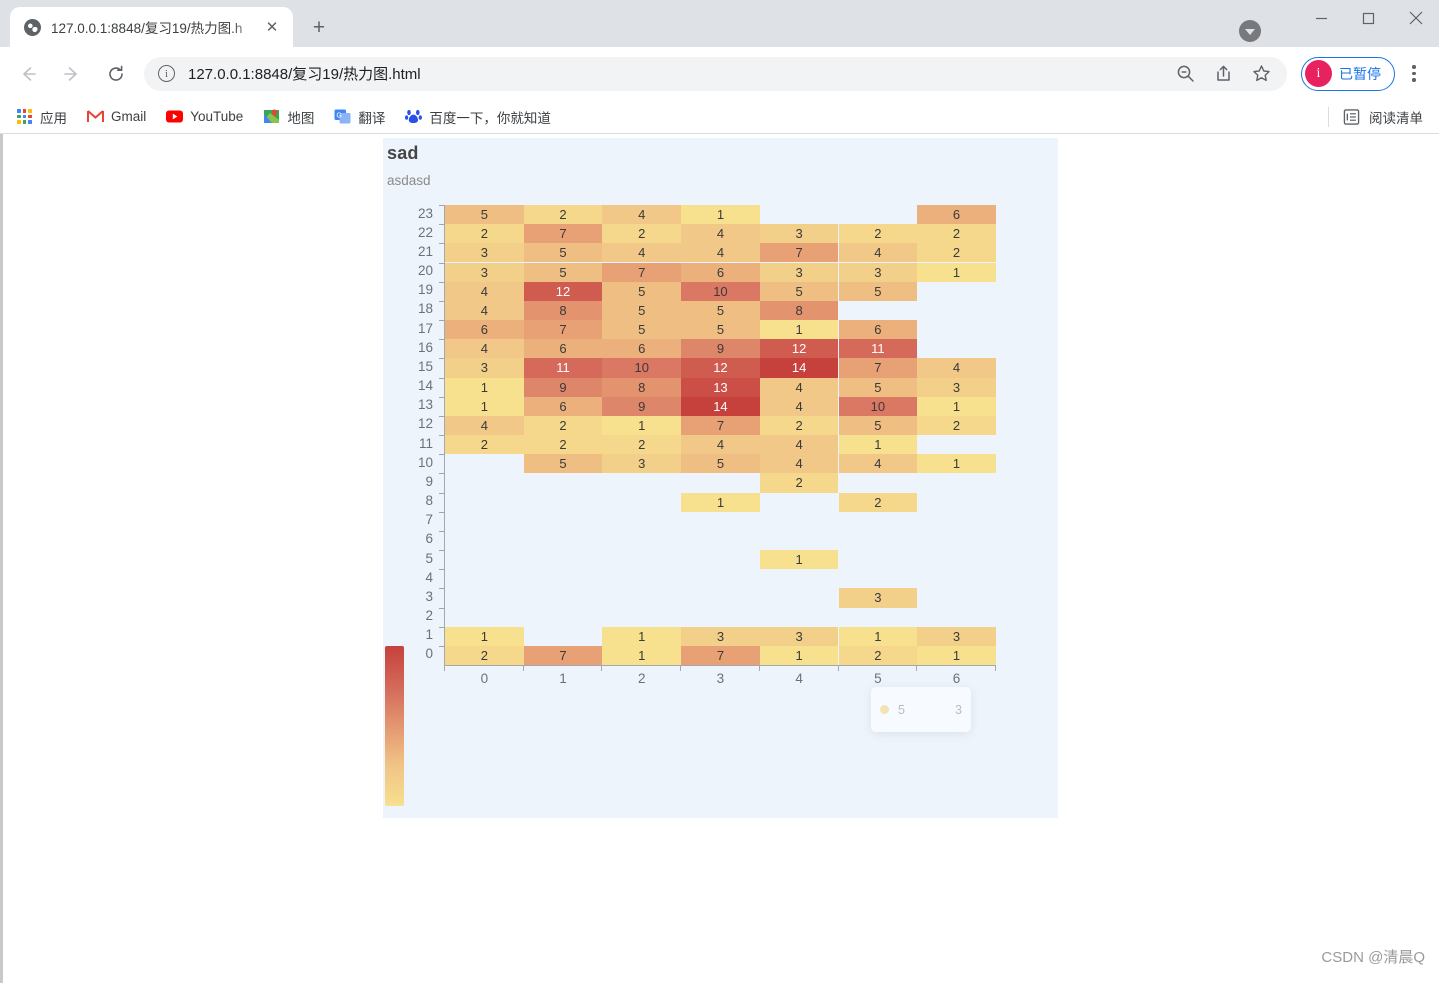 The image size is (1439, 986). Describe the element at coordinates (720, 387) in the screenshot. I see `heatmap-cell: 13` at that location.